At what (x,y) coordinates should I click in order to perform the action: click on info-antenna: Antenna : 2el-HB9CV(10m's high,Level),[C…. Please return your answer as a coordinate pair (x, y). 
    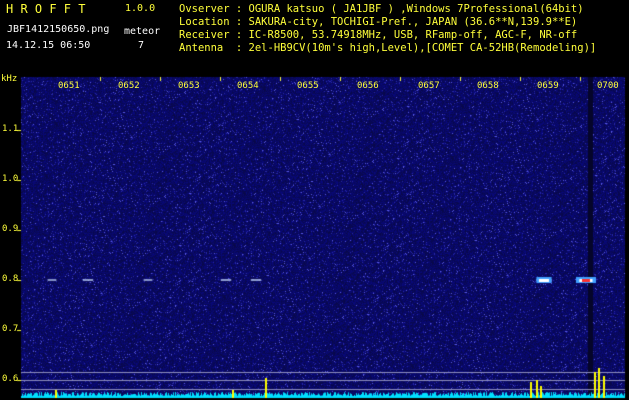
    Looking at the image, I should click on (388, 48).